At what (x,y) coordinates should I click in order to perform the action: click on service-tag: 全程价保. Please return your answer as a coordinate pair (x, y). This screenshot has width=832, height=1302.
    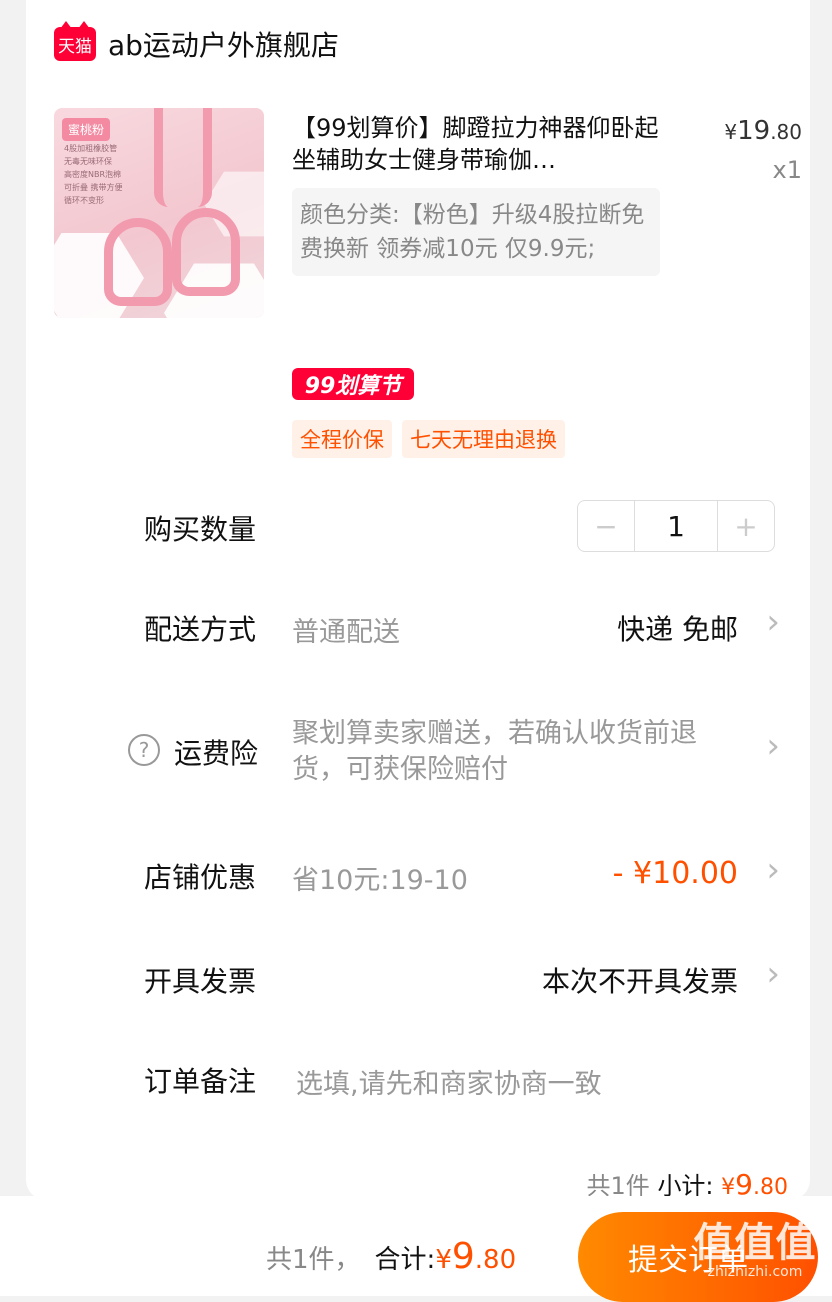
    Looking at the image, I should click on (342, 439).